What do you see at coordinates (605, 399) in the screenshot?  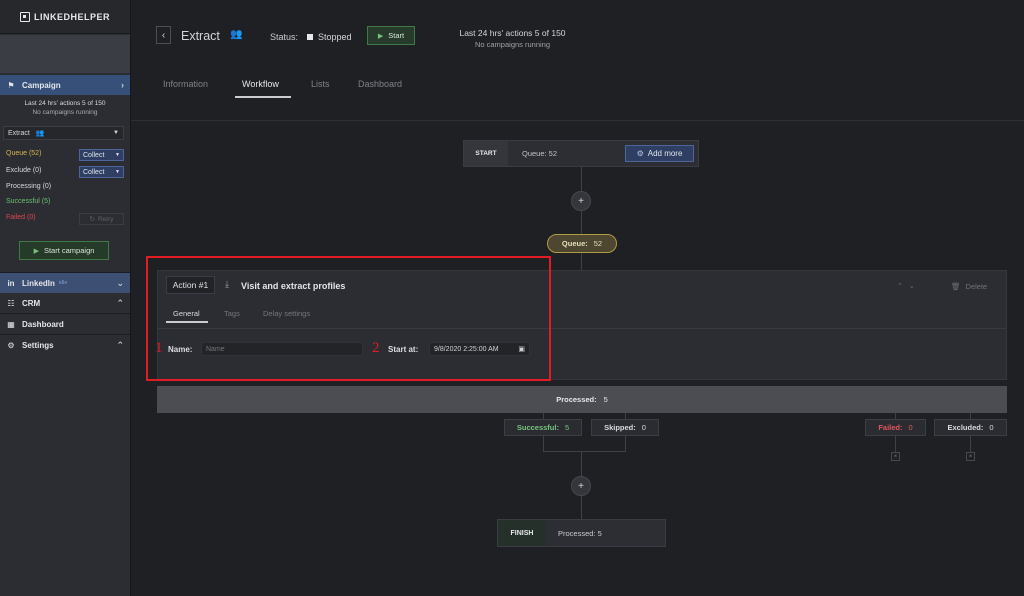 I see `processed-value: 5` at bounding box center [605, 399].